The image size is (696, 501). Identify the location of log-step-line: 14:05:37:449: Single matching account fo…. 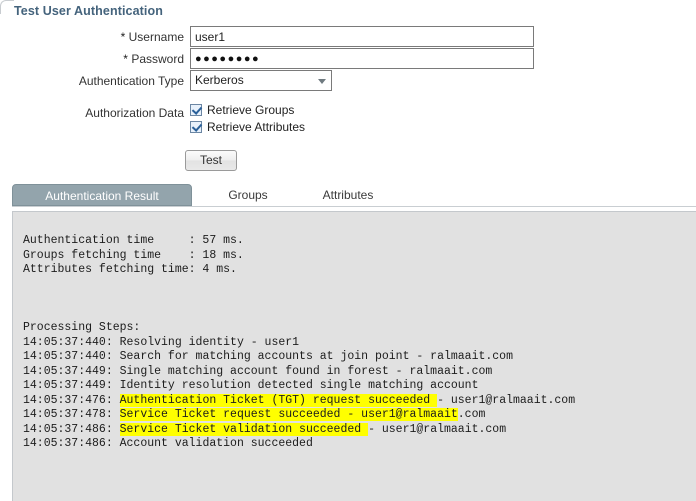
(359, 372).